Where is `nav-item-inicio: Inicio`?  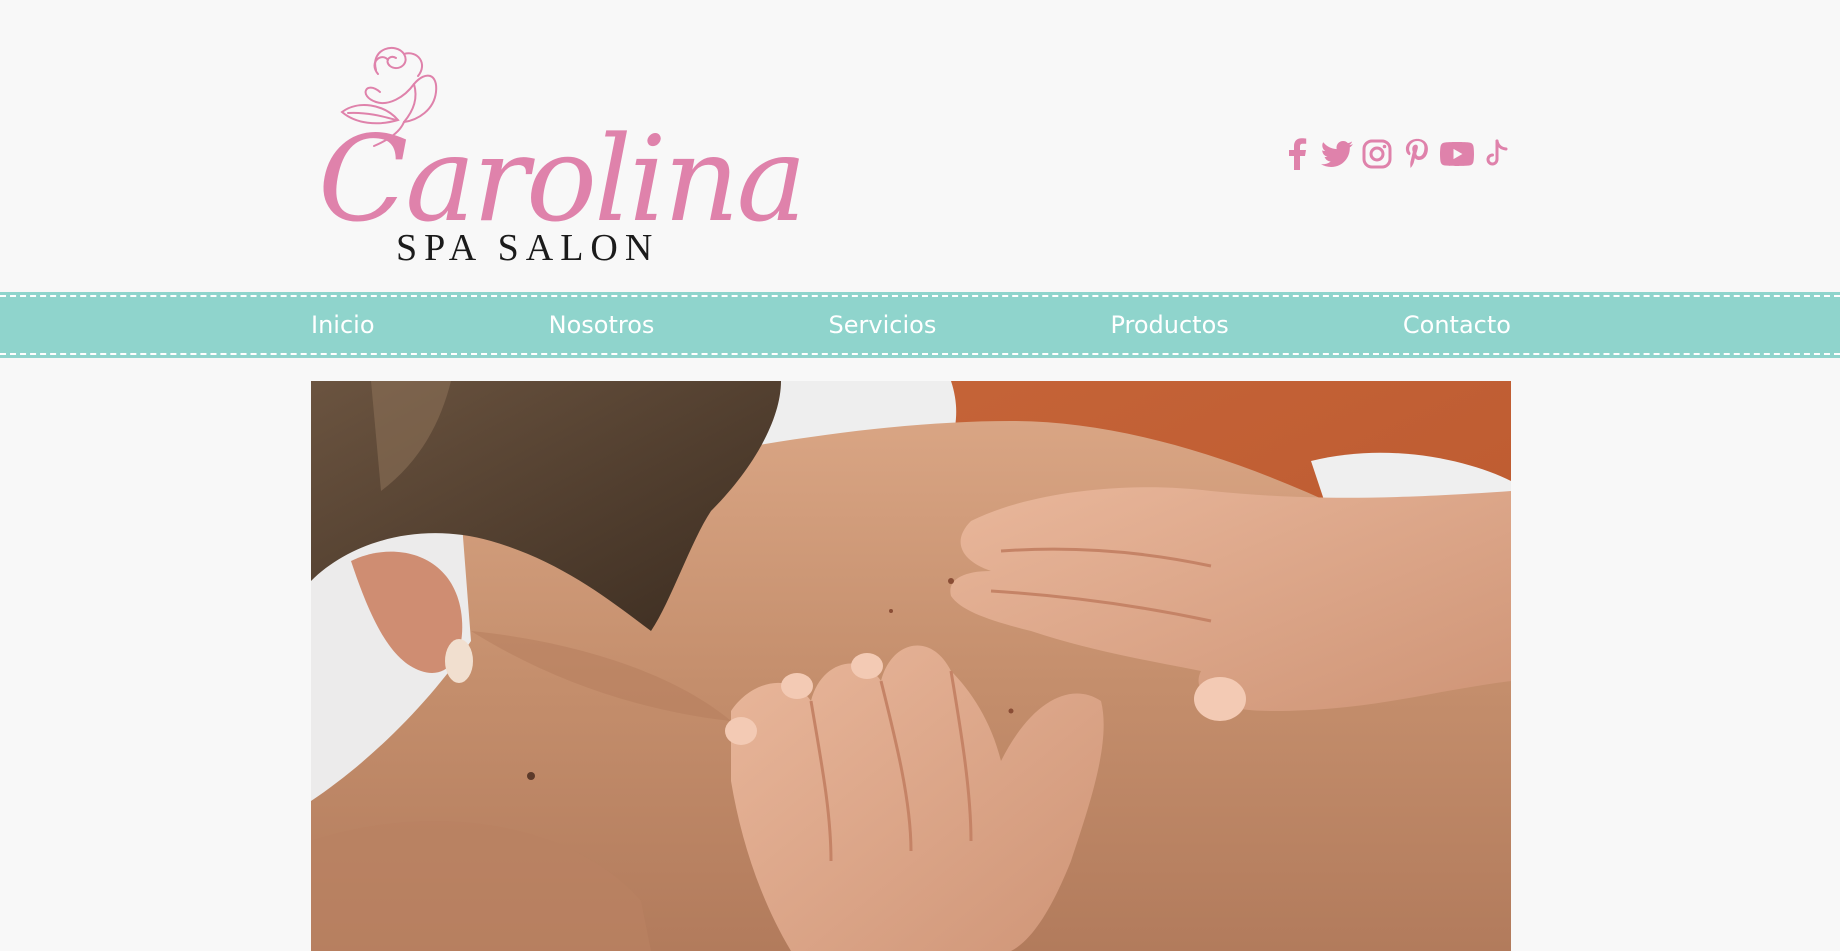
nav-item-inicio: Inicio is located at coordinates (343, 325).